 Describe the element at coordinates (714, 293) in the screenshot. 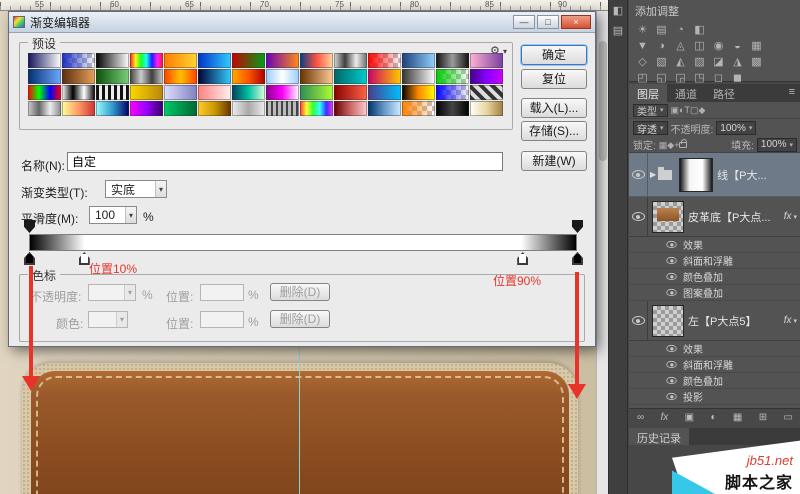

I see `layer-effect-row: 图案叠加` at that location.